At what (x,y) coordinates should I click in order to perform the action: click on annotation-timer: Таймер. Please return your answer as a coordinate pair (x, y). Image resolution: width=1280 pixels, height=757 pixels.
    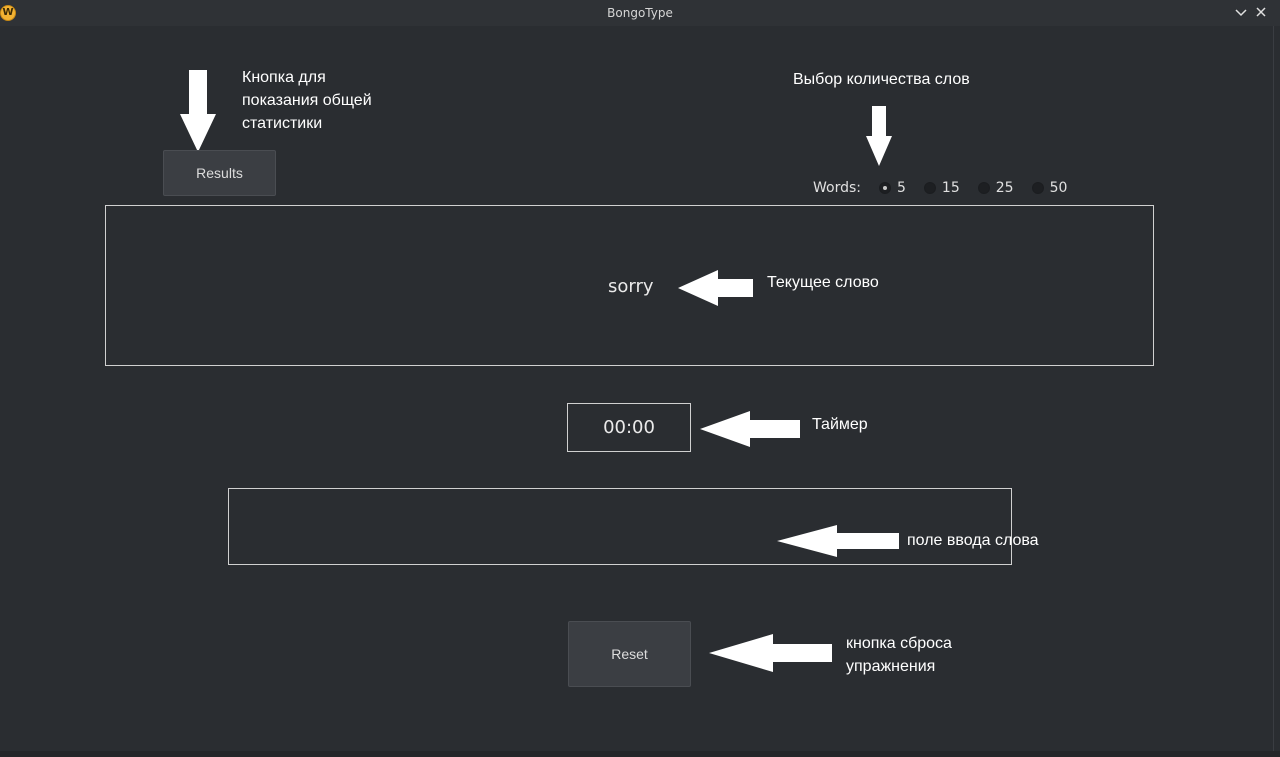
    Looking at the image, I should click on (840, 424).